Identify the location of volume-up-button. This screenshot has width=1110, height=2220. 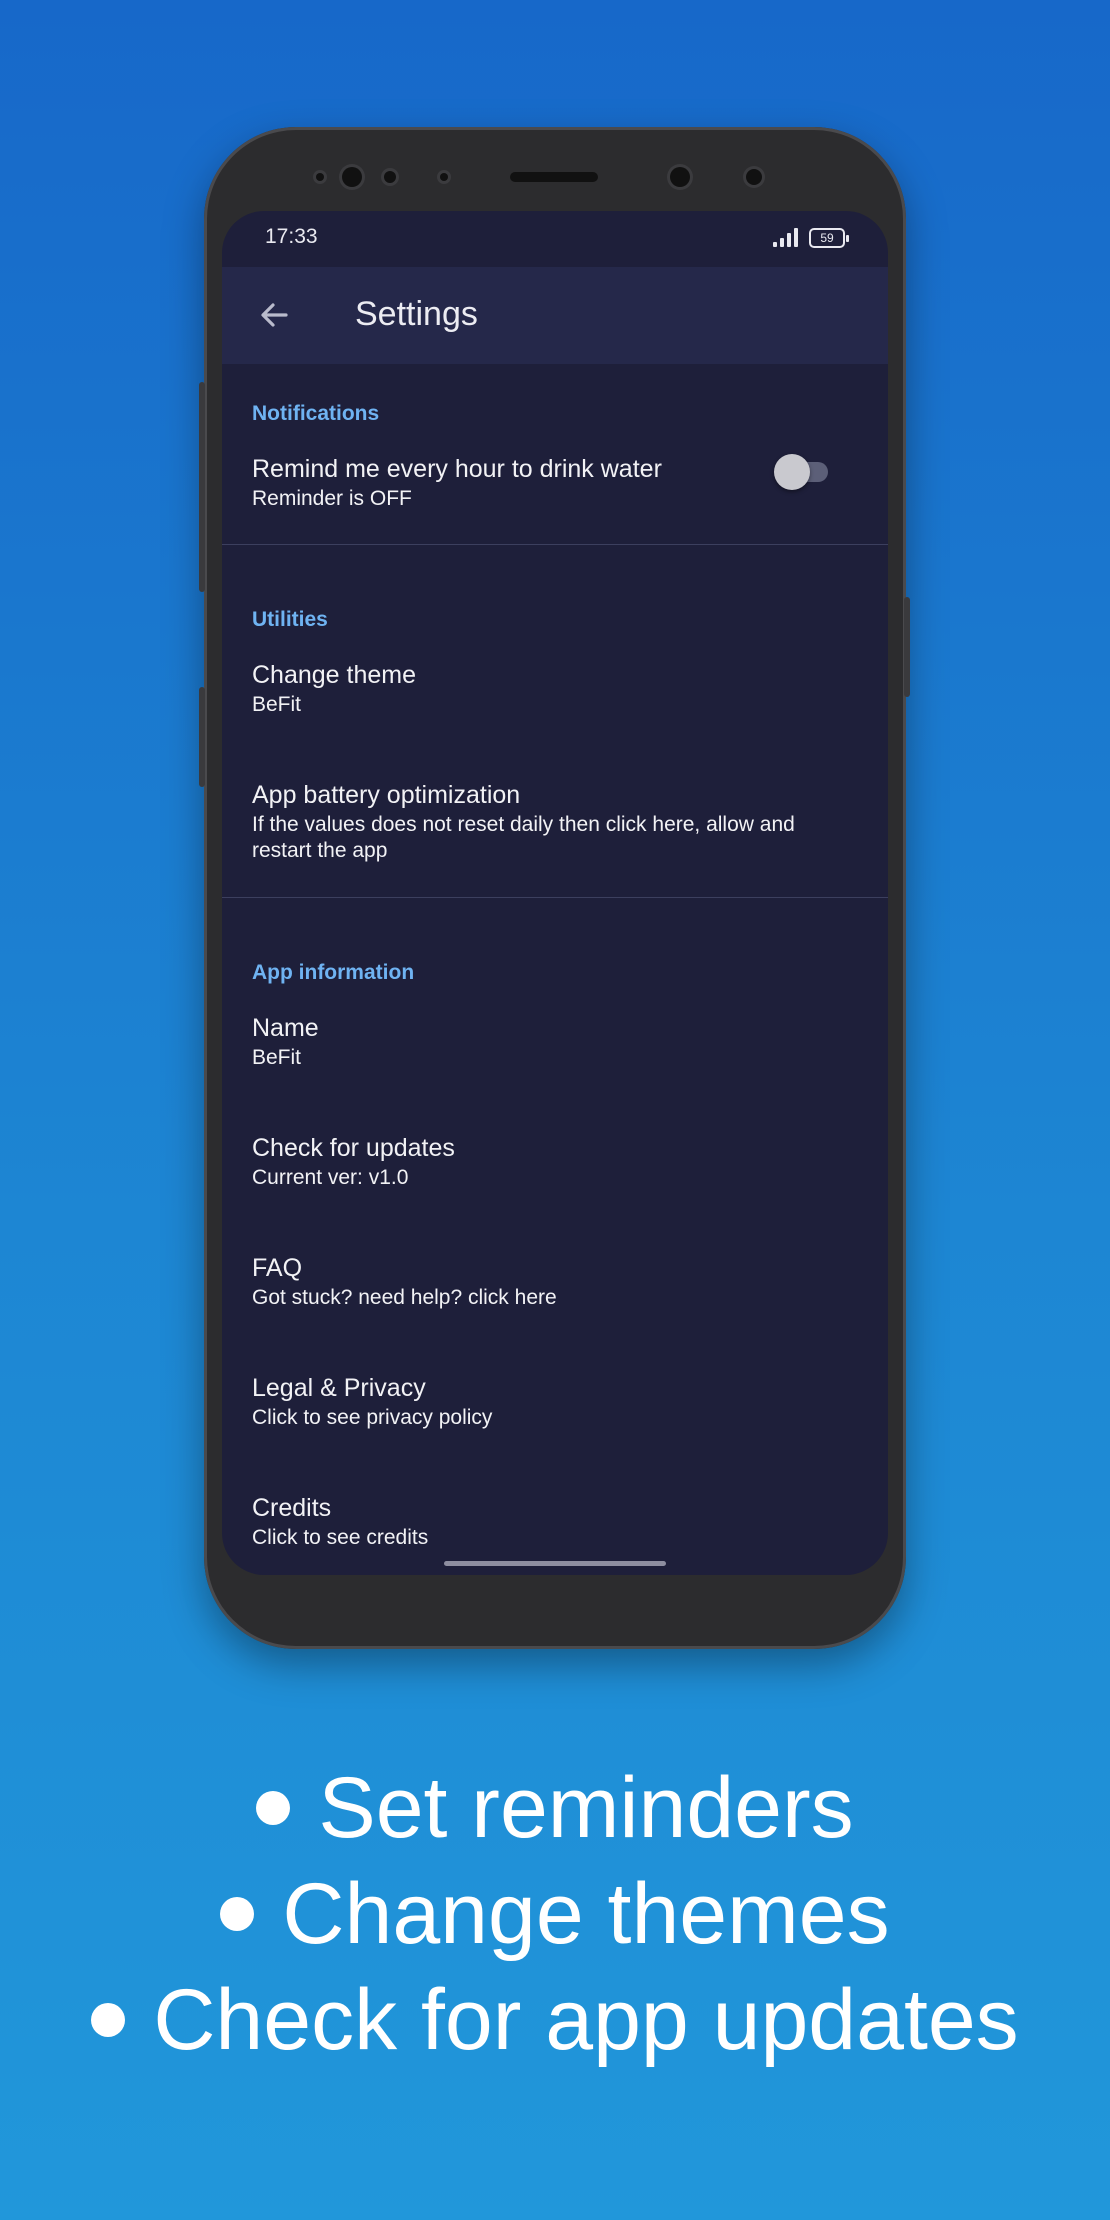
(202, 487).